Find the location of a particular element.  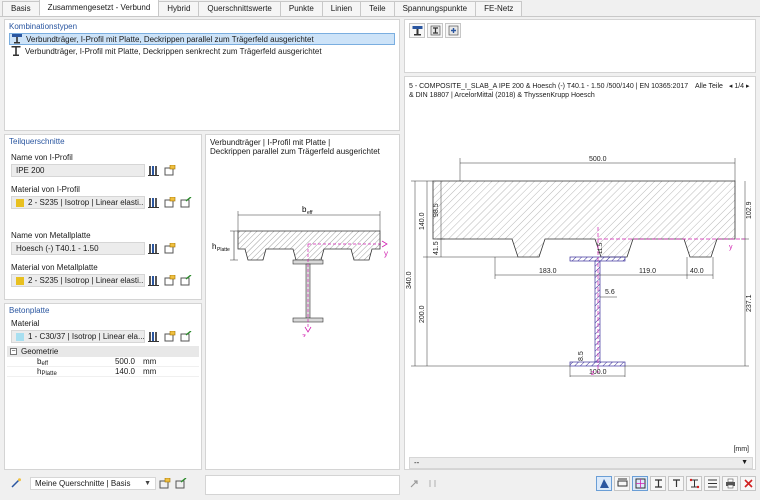

collapse-icon: − is located at coordinates (13, 351).